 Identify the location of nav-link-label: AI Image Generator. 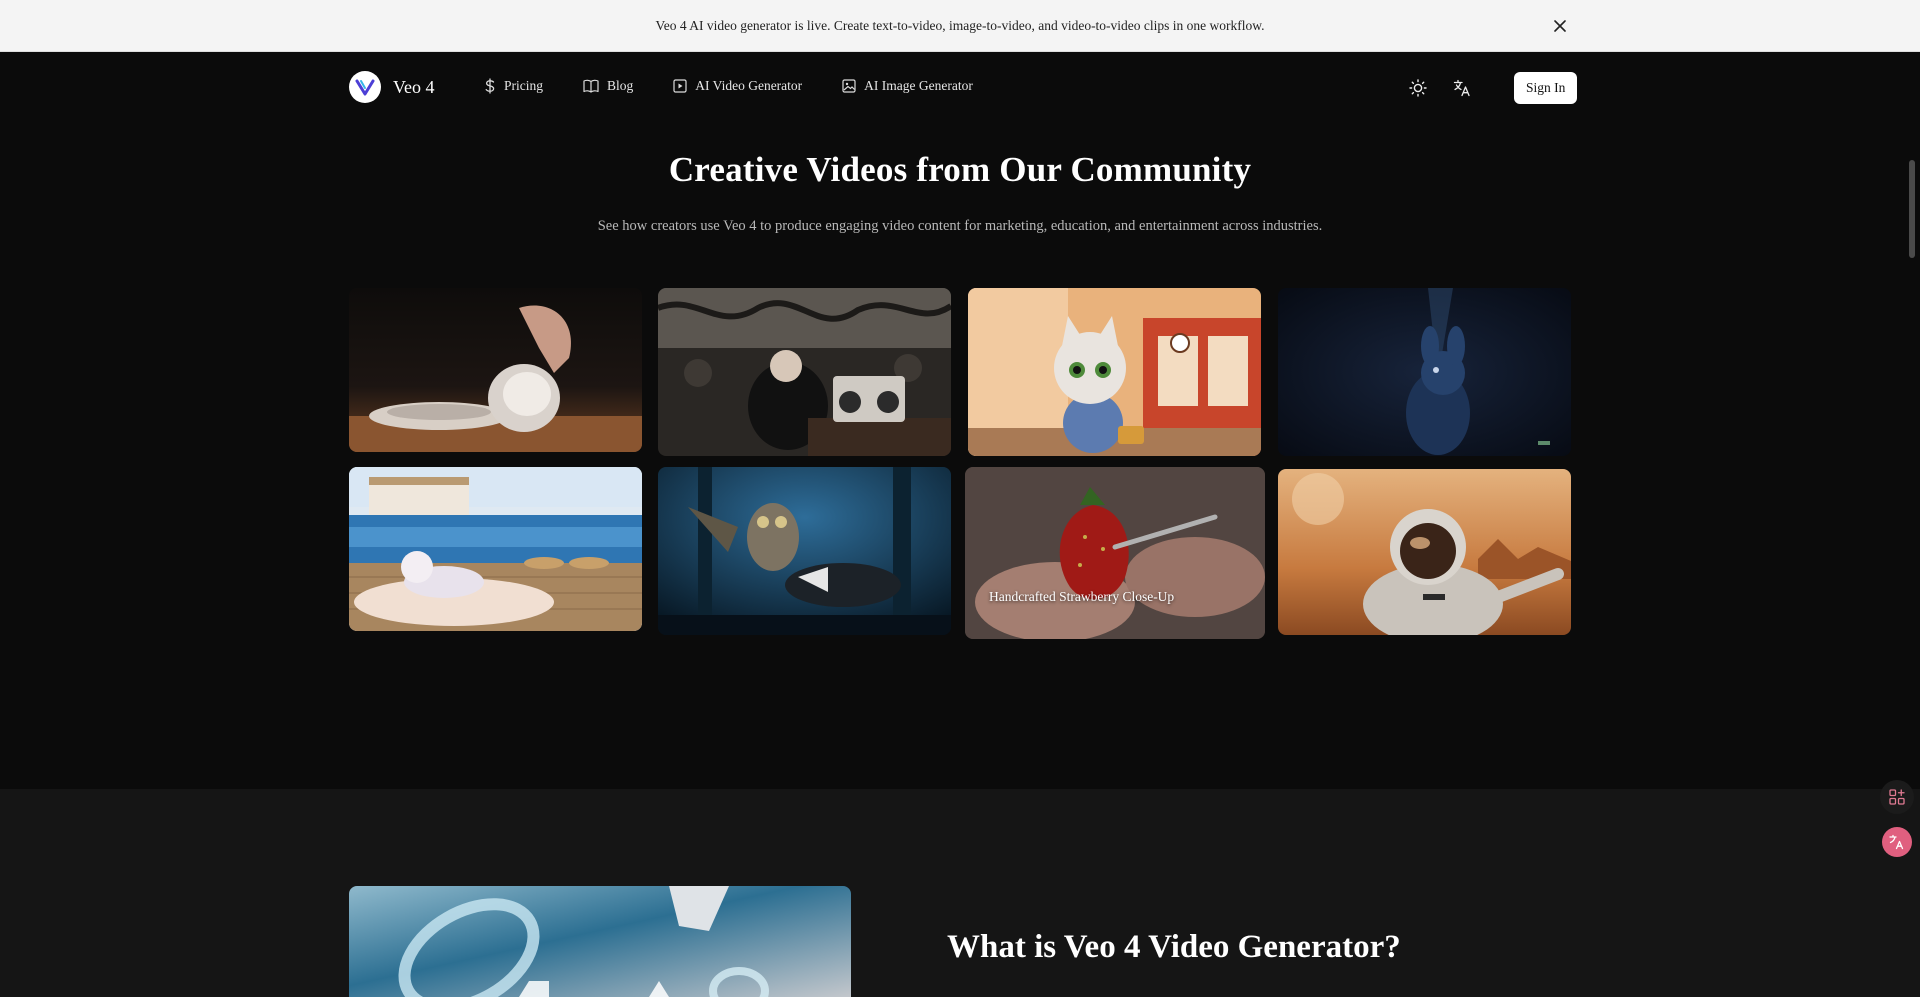
(918, 85).